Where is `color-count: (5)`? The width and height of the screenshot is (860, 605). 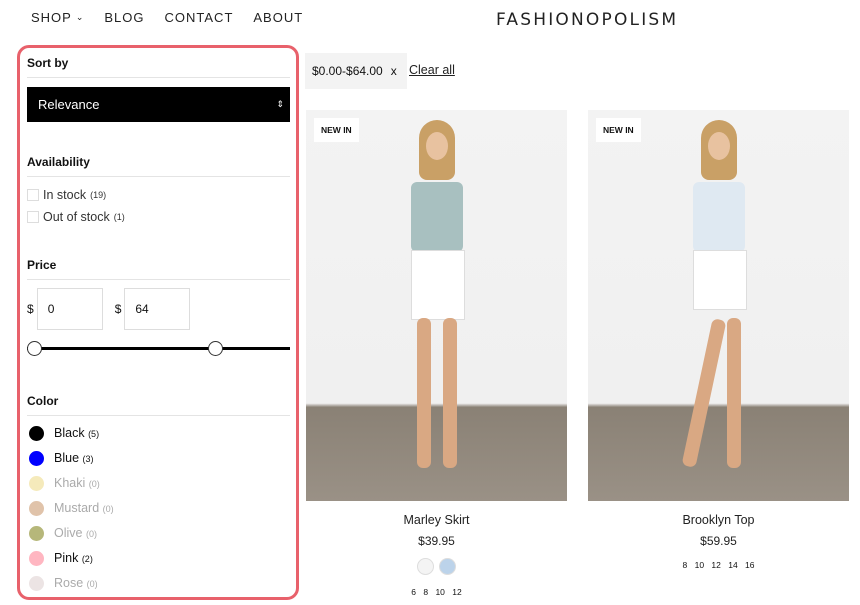
color-count: (5) is located at coordinates (94, 434).